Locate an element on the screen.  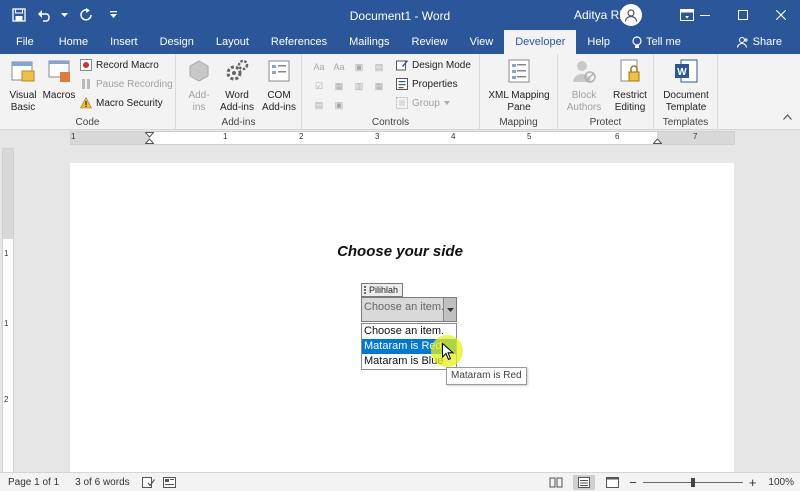
combo-box-control-icon: ▦ is located at coordinates (339, 86).